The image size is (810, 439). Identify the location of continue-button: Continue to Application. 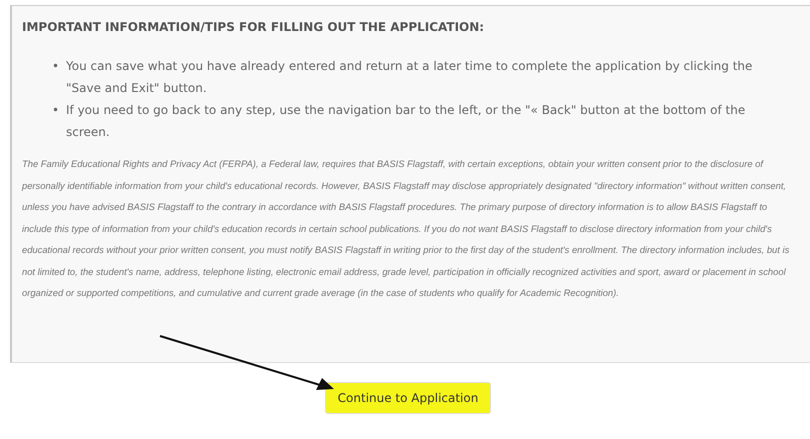
(408, 398).